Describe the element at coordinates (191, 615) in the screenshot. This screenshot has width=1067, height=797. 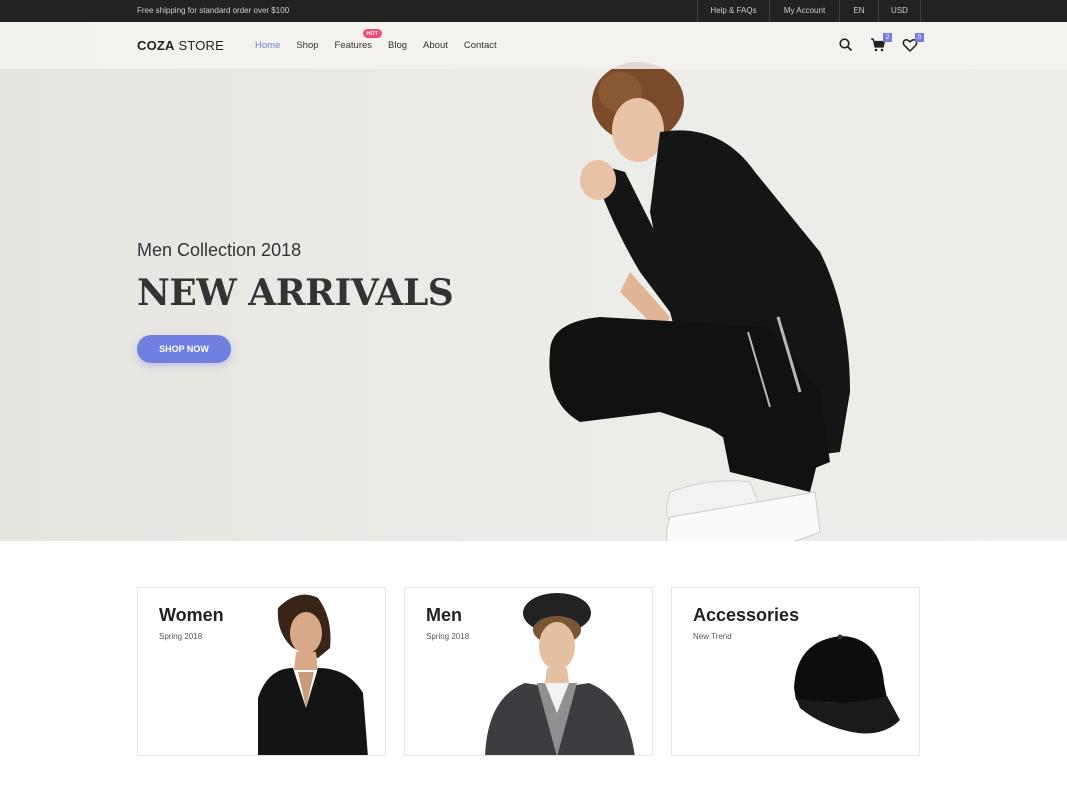
I see `category-name: Women` at that location.